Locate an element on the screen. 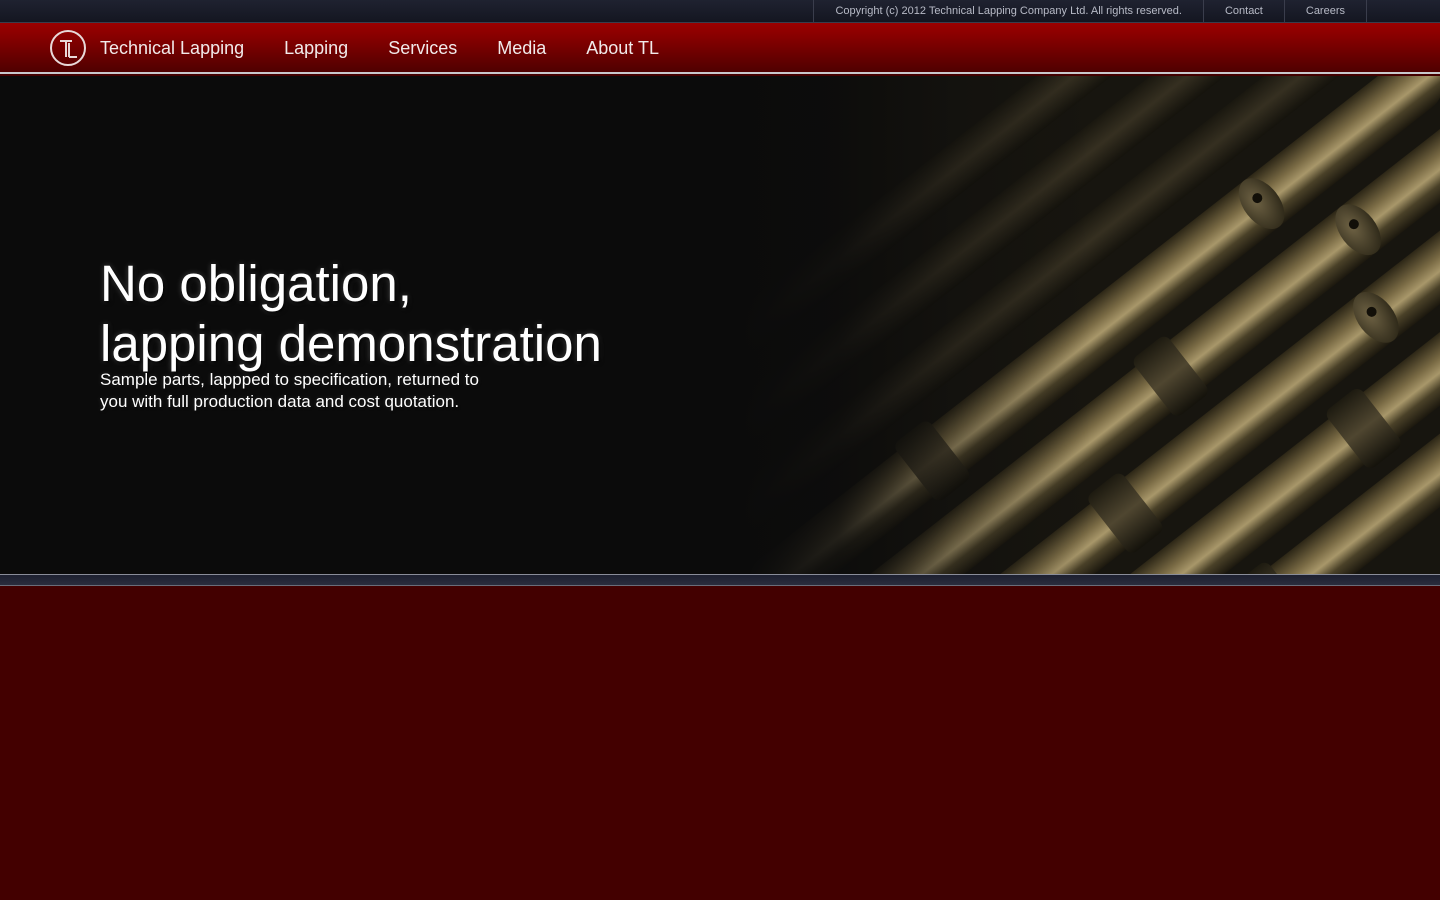 The height and width of the screenshot is (900, 1440). nav-item-about-tl: About TL is located at coordinates (622, 48).